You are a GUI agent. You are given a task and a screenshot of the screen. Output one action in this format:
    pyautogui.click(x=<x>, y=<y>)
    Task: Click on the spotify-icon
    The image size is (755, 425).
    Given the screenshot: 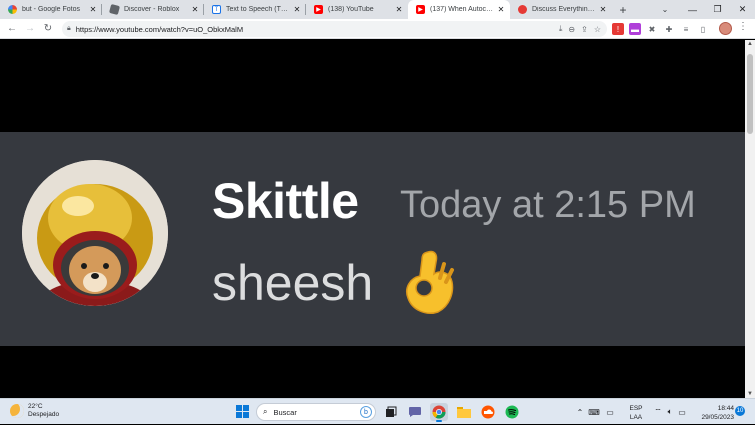 What is the action you would take?
    pyautogui.click(x=512, y=412)
    